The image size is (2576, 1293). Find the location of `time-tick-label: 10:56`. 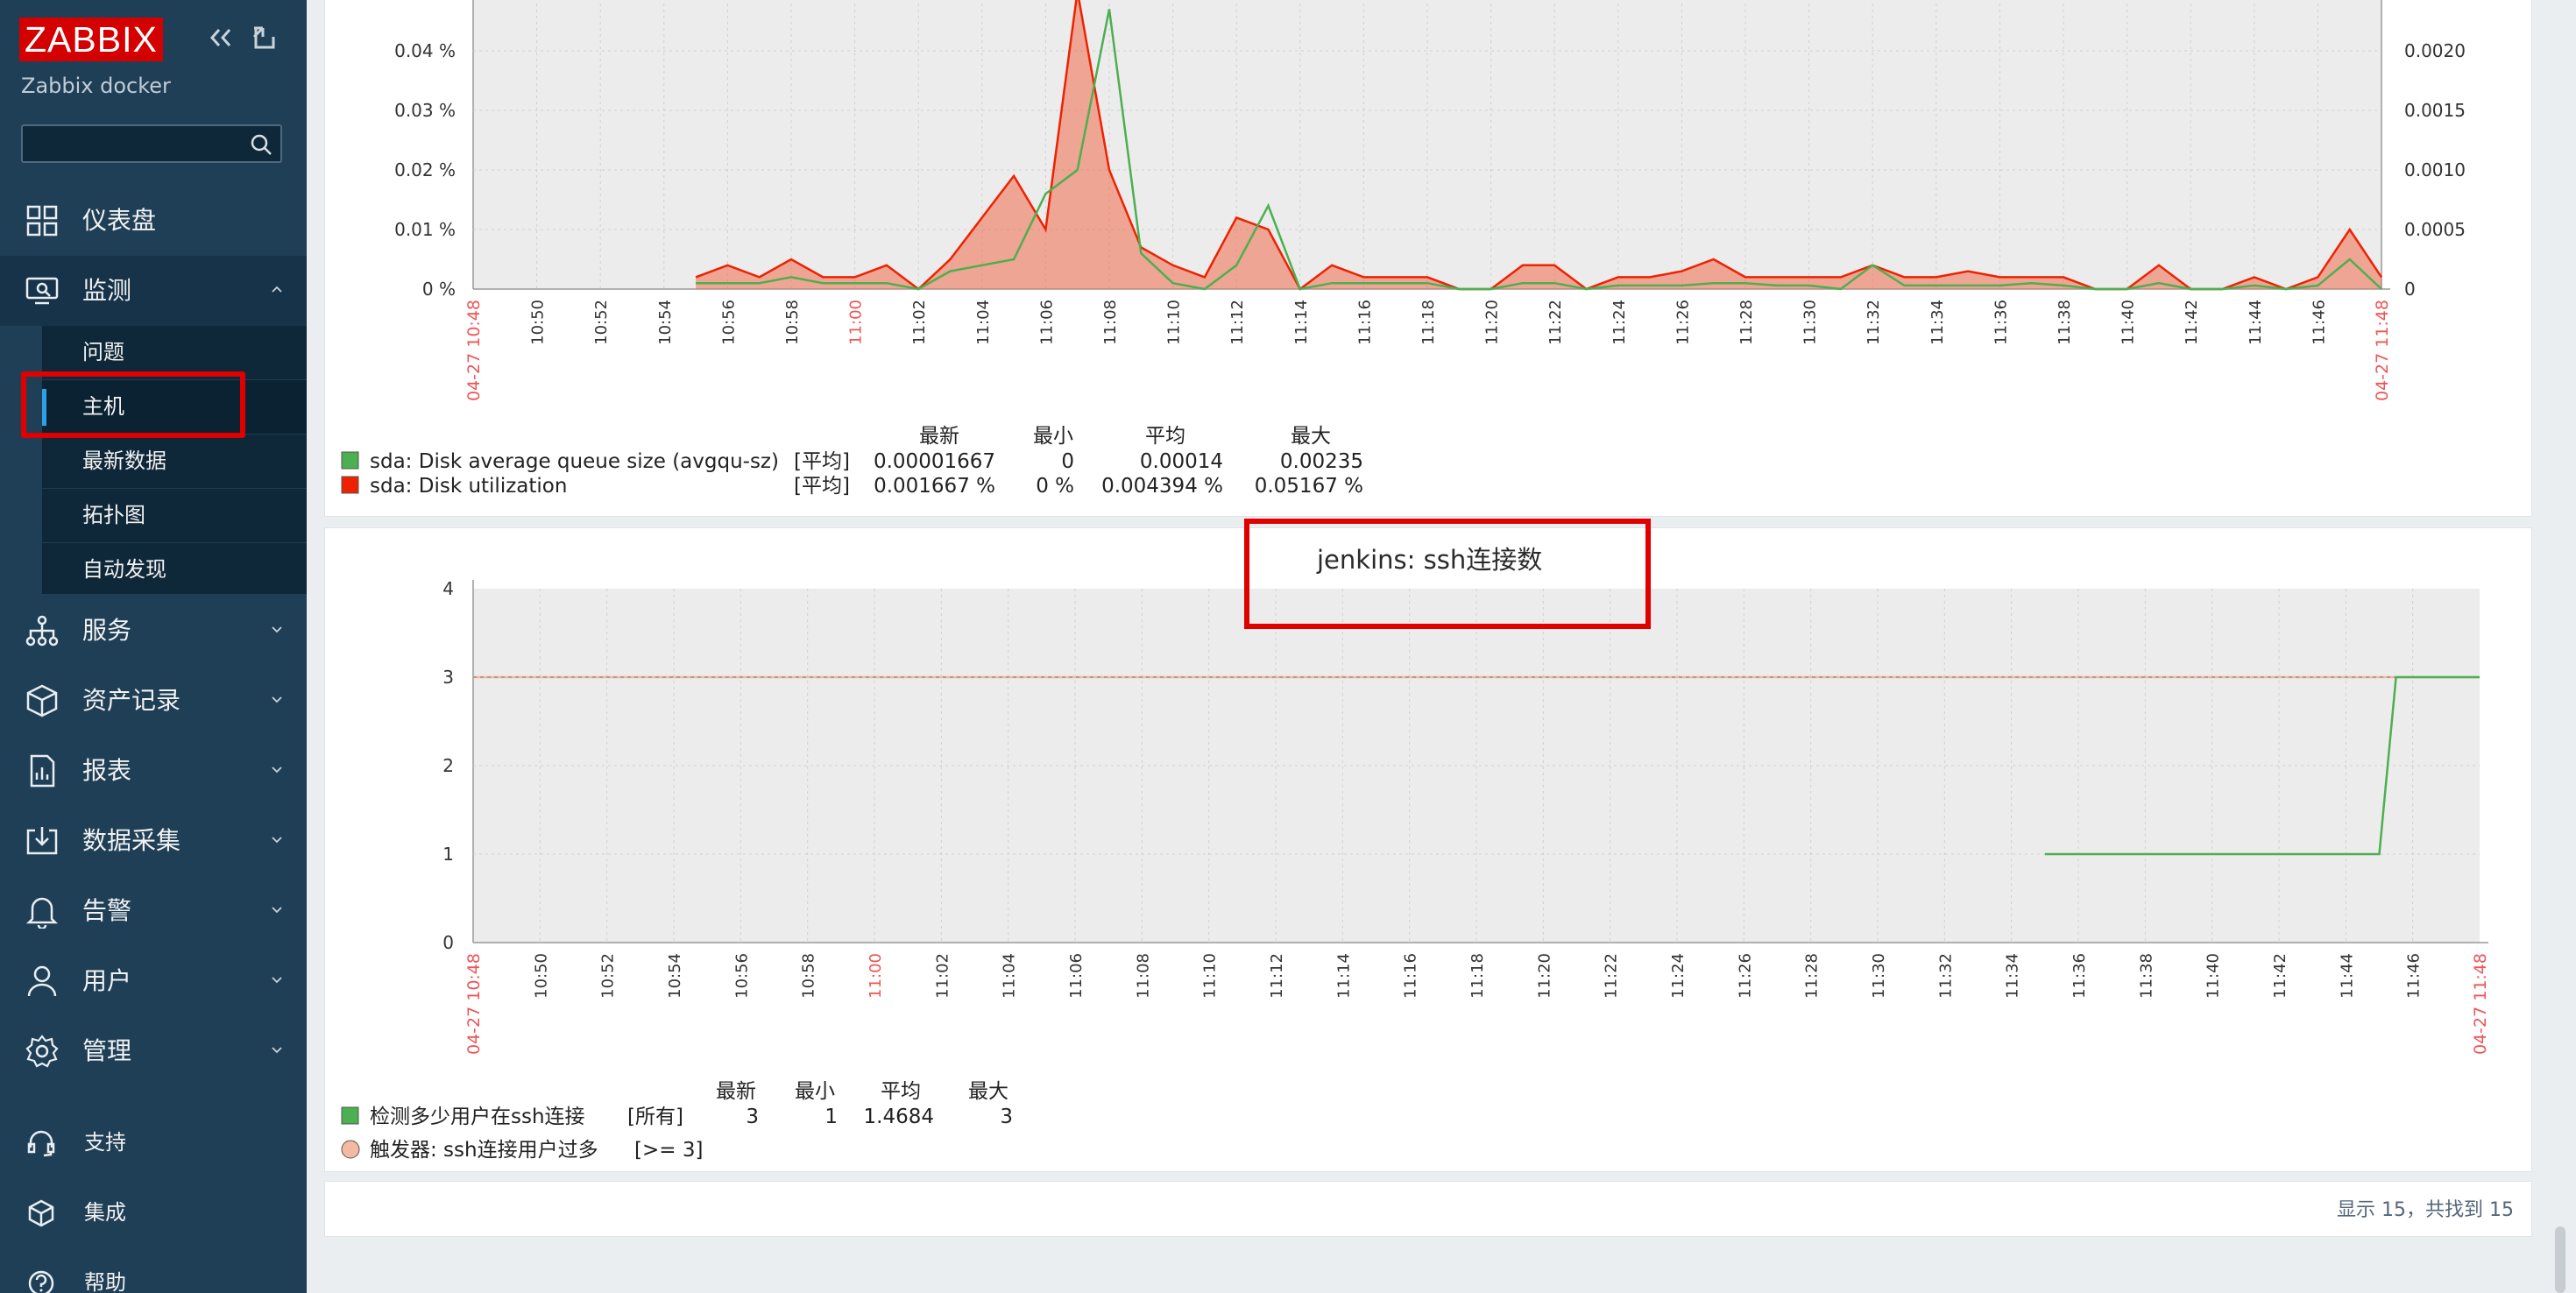

time-tick-label: 10:56 is located at coordinates (741, 976).